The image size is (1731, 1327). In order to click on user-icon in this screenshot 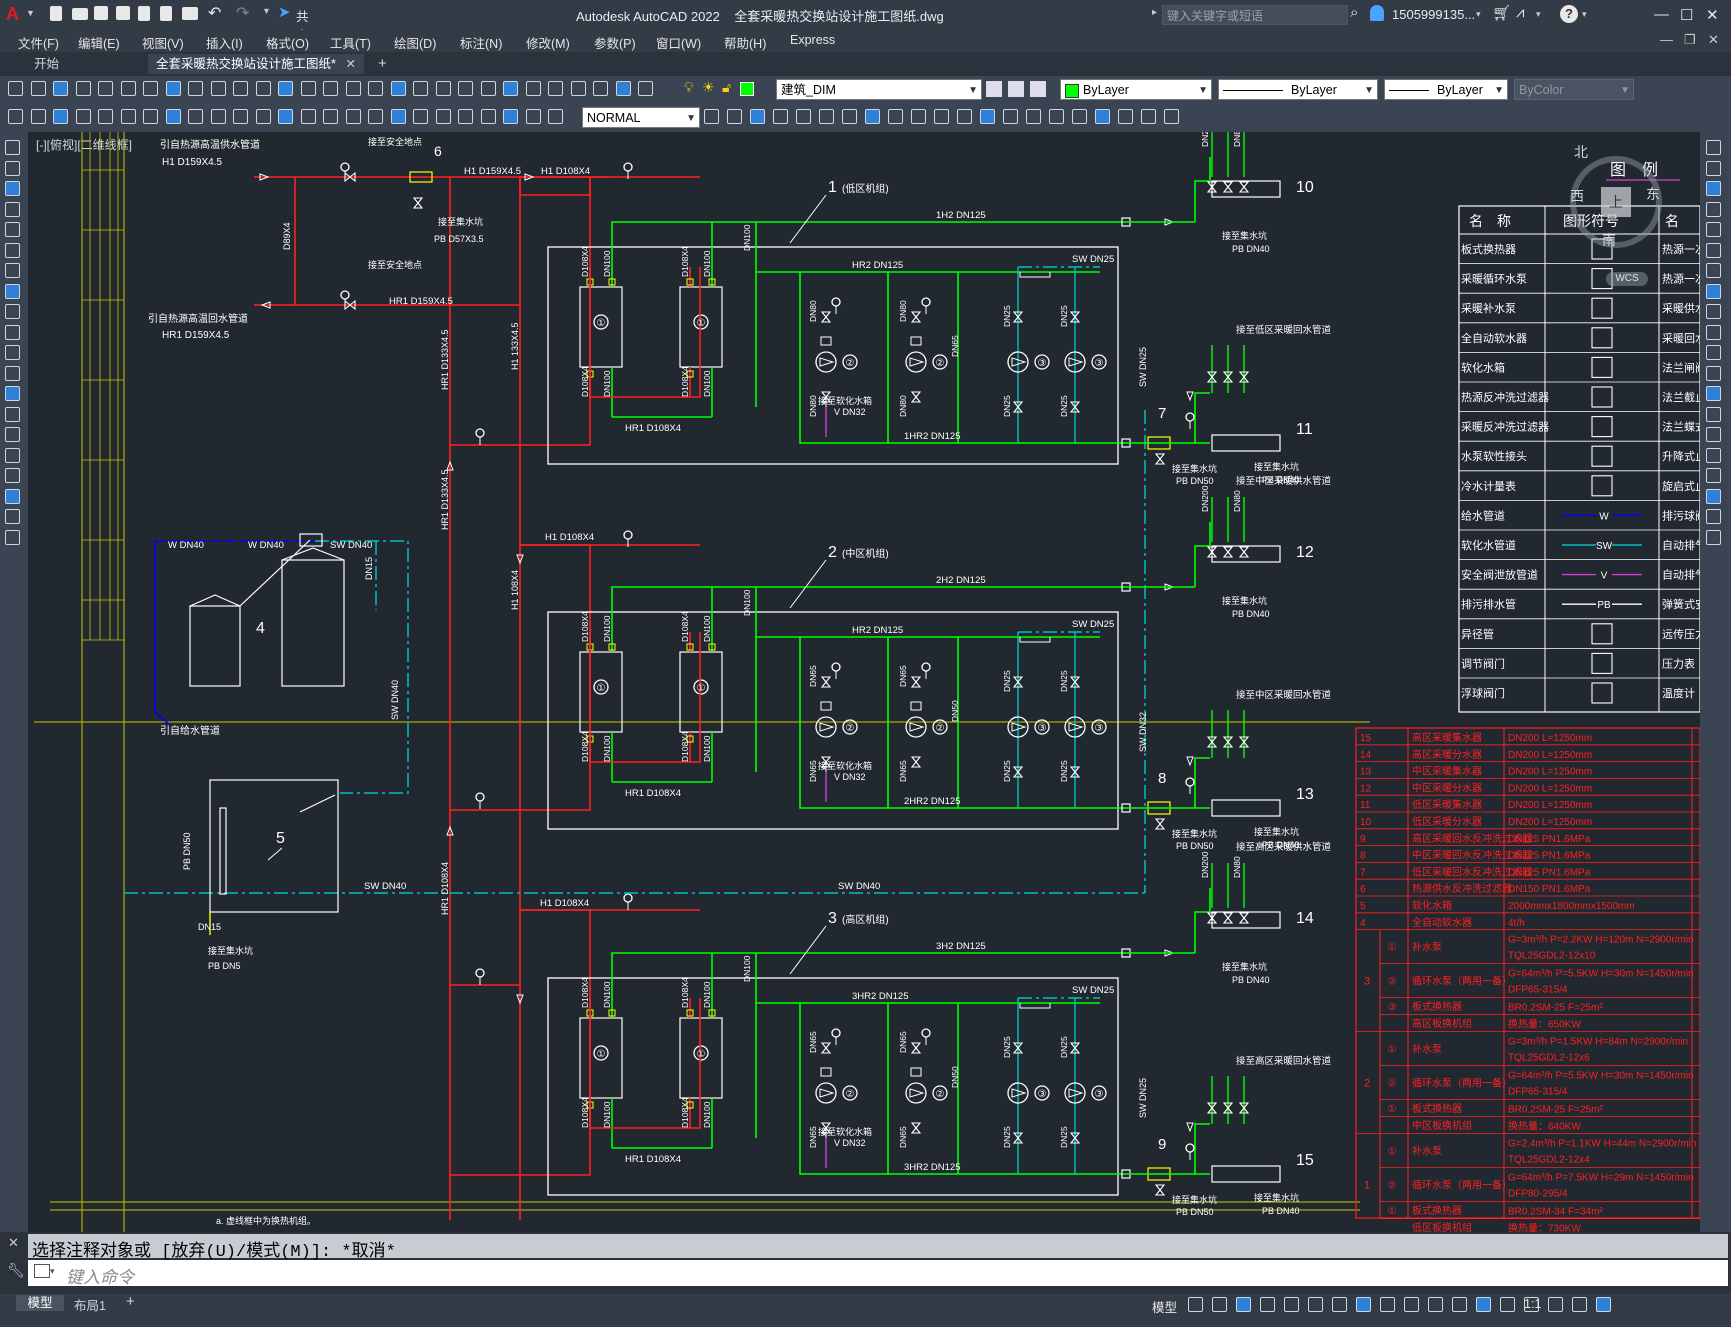, I will do `click(1377, 13)`.